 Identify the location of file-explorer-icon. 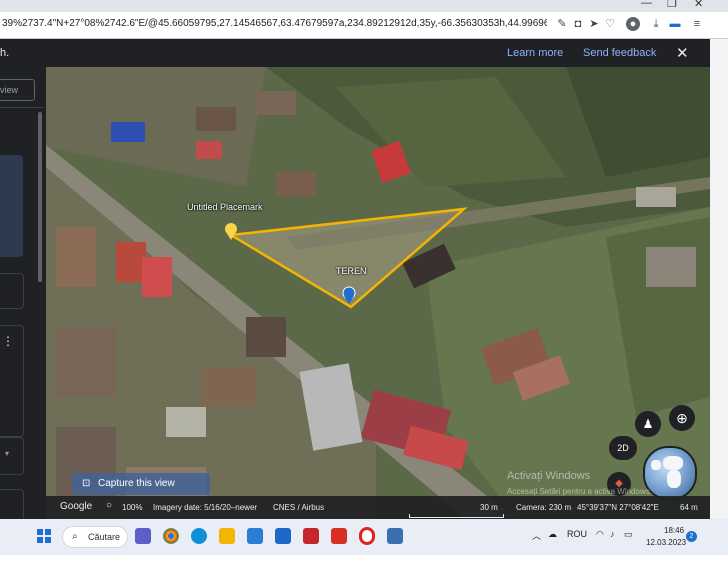
(227, 536).